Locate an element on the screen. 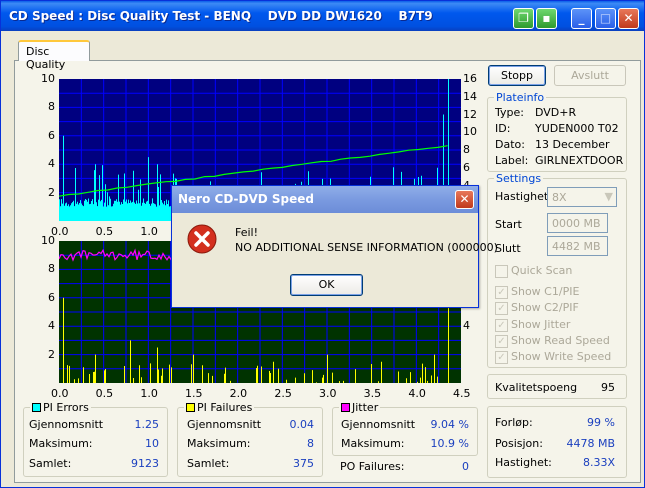 The height and width of the screenshot is (488, 645). position-label: Posisjon: is located at coordinates (519, 443).